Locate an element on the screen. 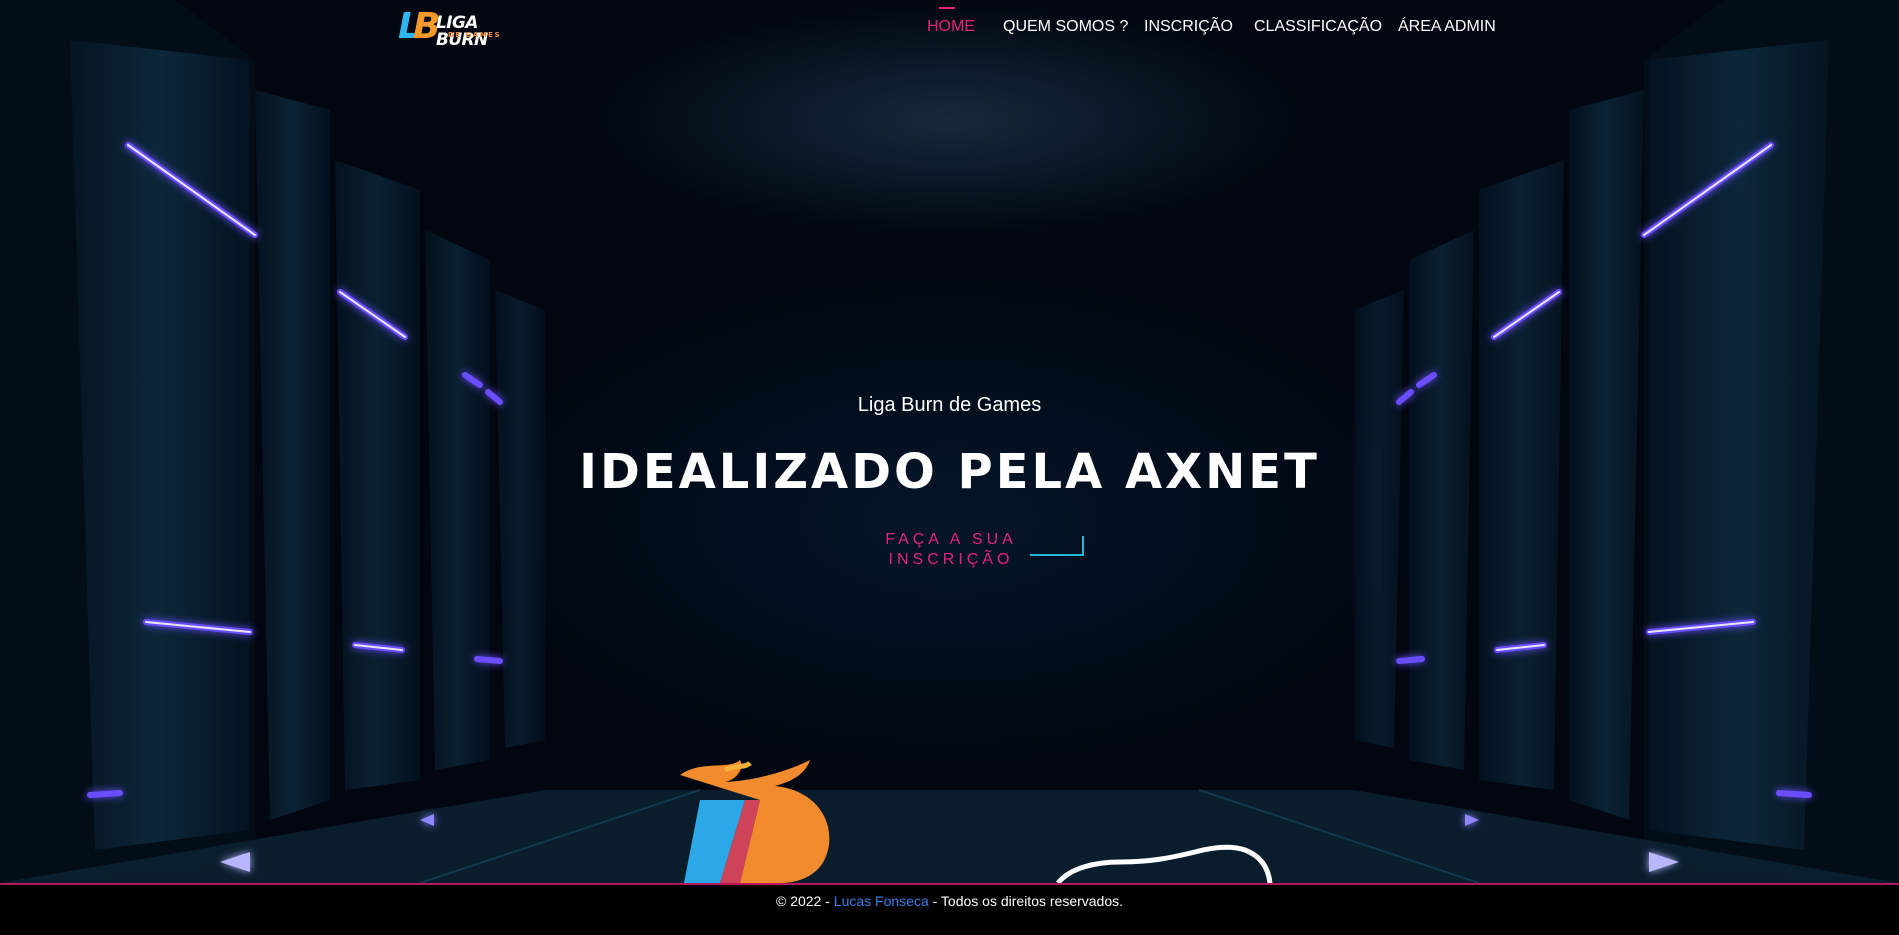  site-logo: LB LIGA BURN DE GAMES is located at coordinates (462, 27).